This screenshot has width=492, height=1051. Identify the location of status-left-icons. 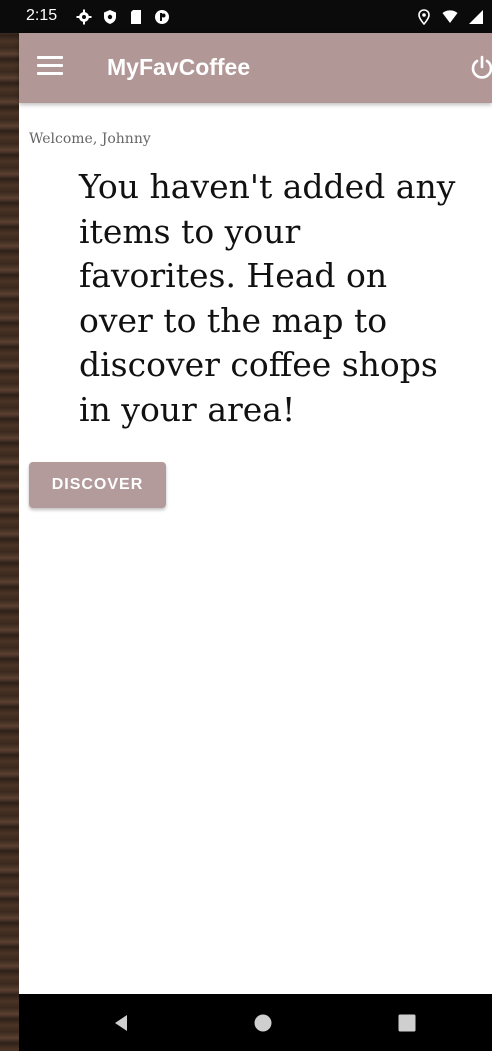
(123, 17).